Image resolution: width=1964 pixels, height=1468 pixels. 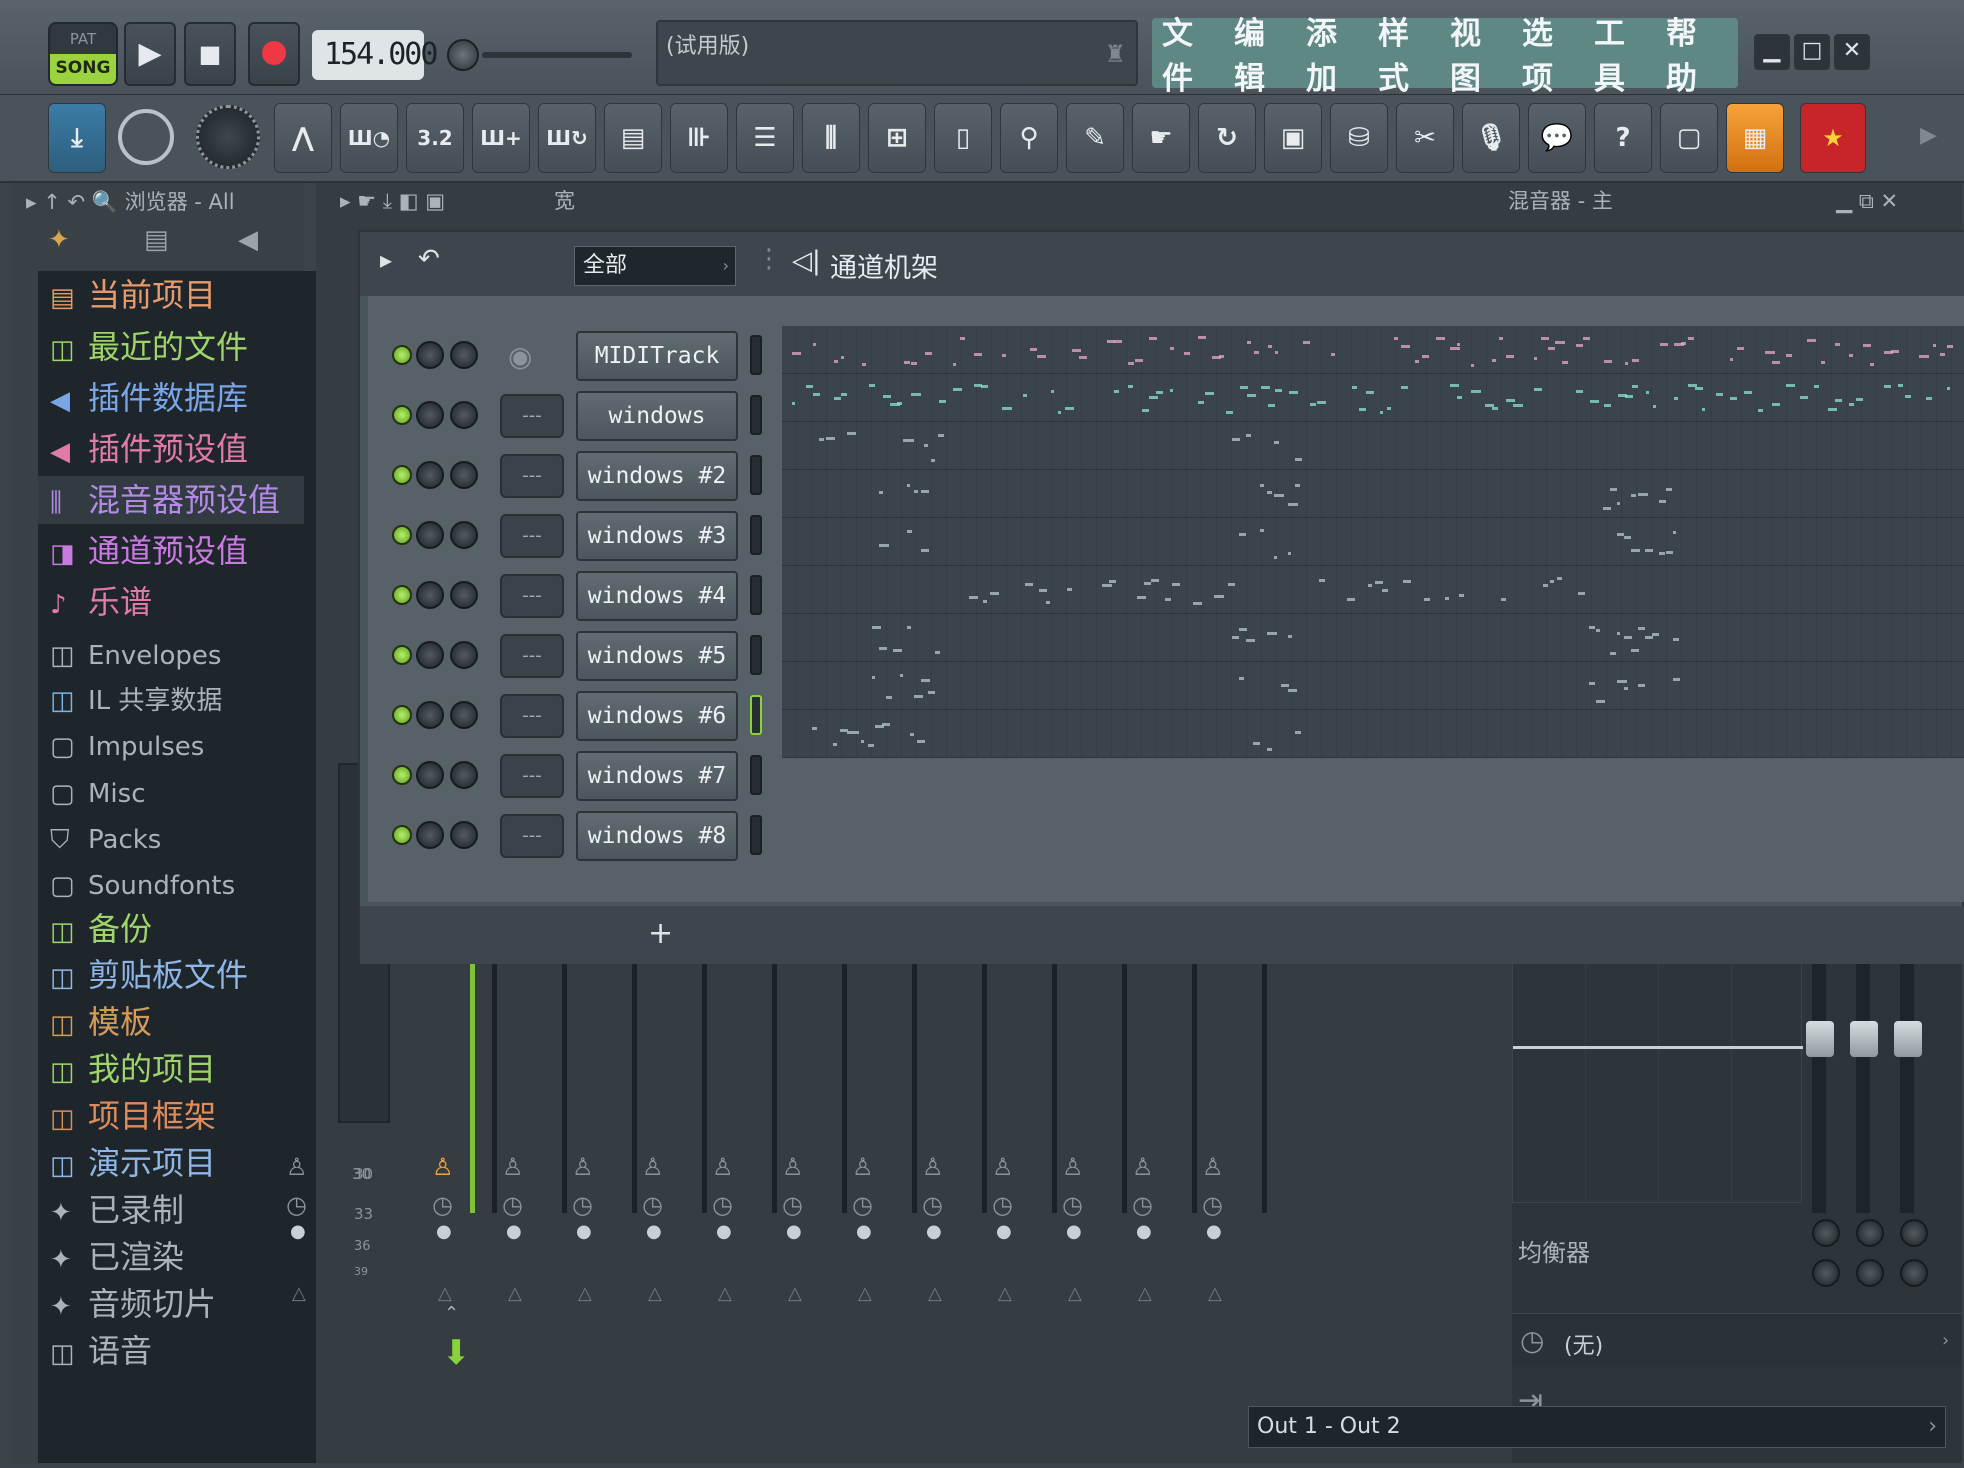 I want to click on metronome-button: ⋀, so click(x=303, y=138).